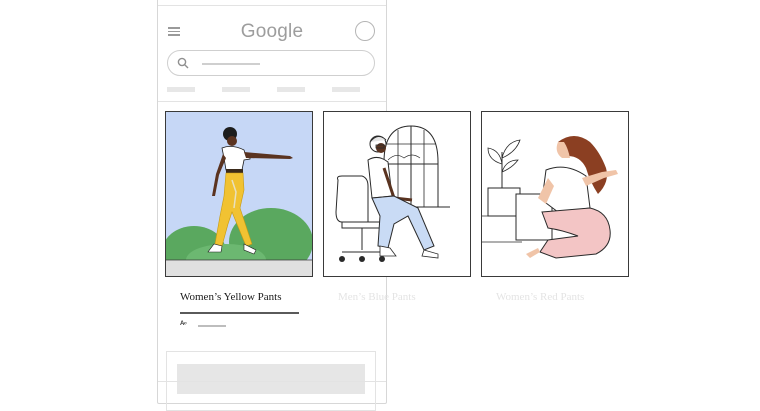 Image resolution: width=760 pixels, height=411 pixels. Describe the element at coordinates (571, 297) in the screenshot. I see `result-title: Women’s Red Pants` at that location.